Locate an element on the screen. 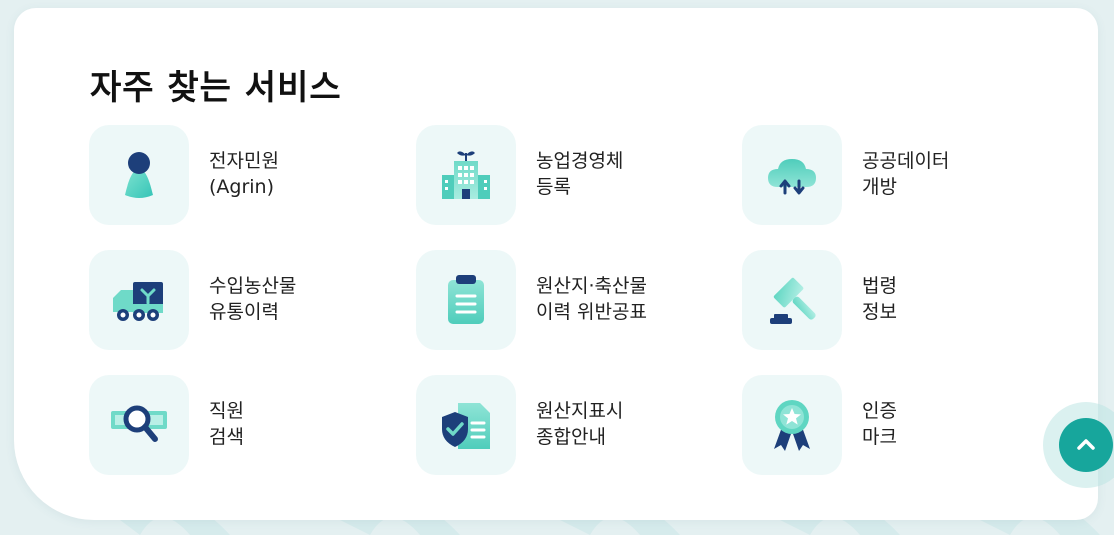 The height and width of the screenshot is (535, 1114). service-label: 원산지·축산물 이력 위반공표 is located at coordinates (591, 299).